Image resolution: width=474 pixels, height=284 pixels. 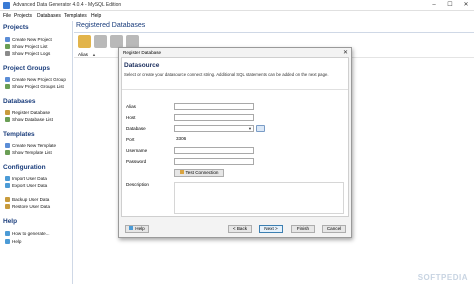 What do you see at coordinates (130, 139) in the screenshot?
I see `port-label: Port` at bounding box center [130, 139].